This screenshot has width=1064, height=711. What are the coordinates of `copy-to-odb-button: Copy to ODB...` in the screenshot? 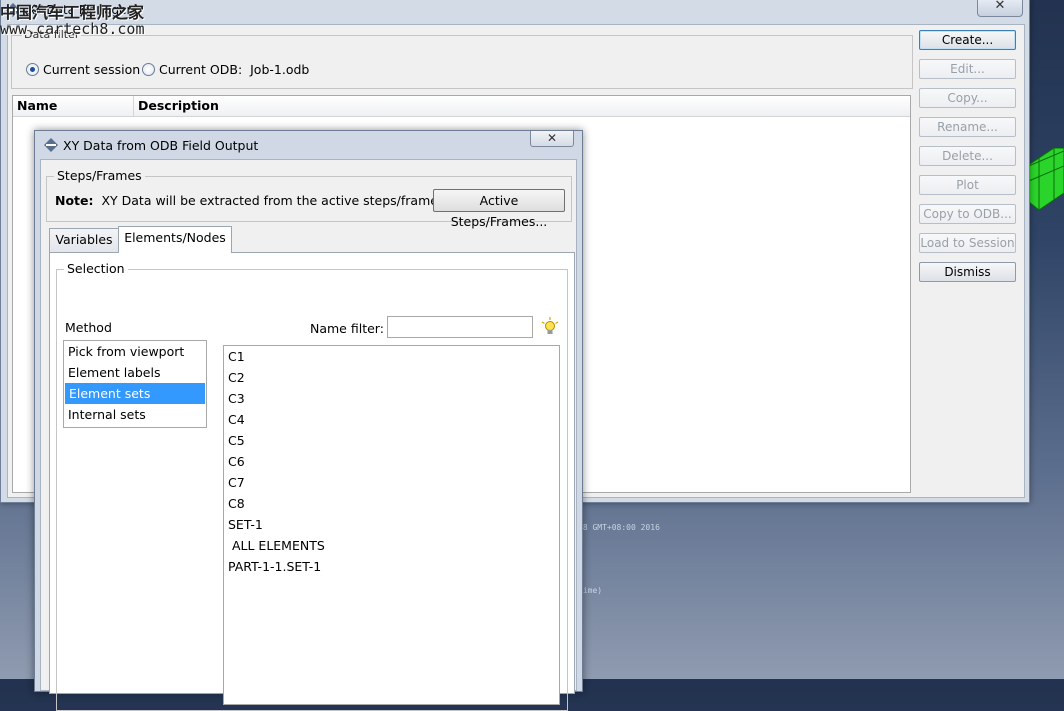 It's located at (967, 214).